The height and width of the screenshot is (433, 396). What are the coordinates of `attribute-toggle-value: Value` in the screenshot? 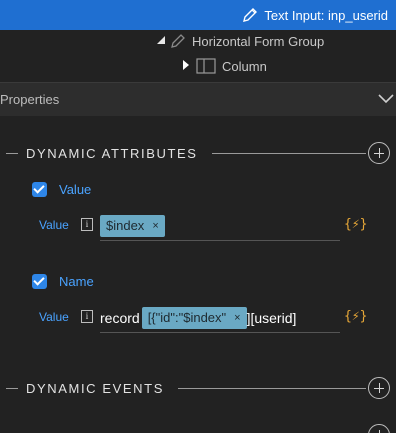 It's located at (61, 189).